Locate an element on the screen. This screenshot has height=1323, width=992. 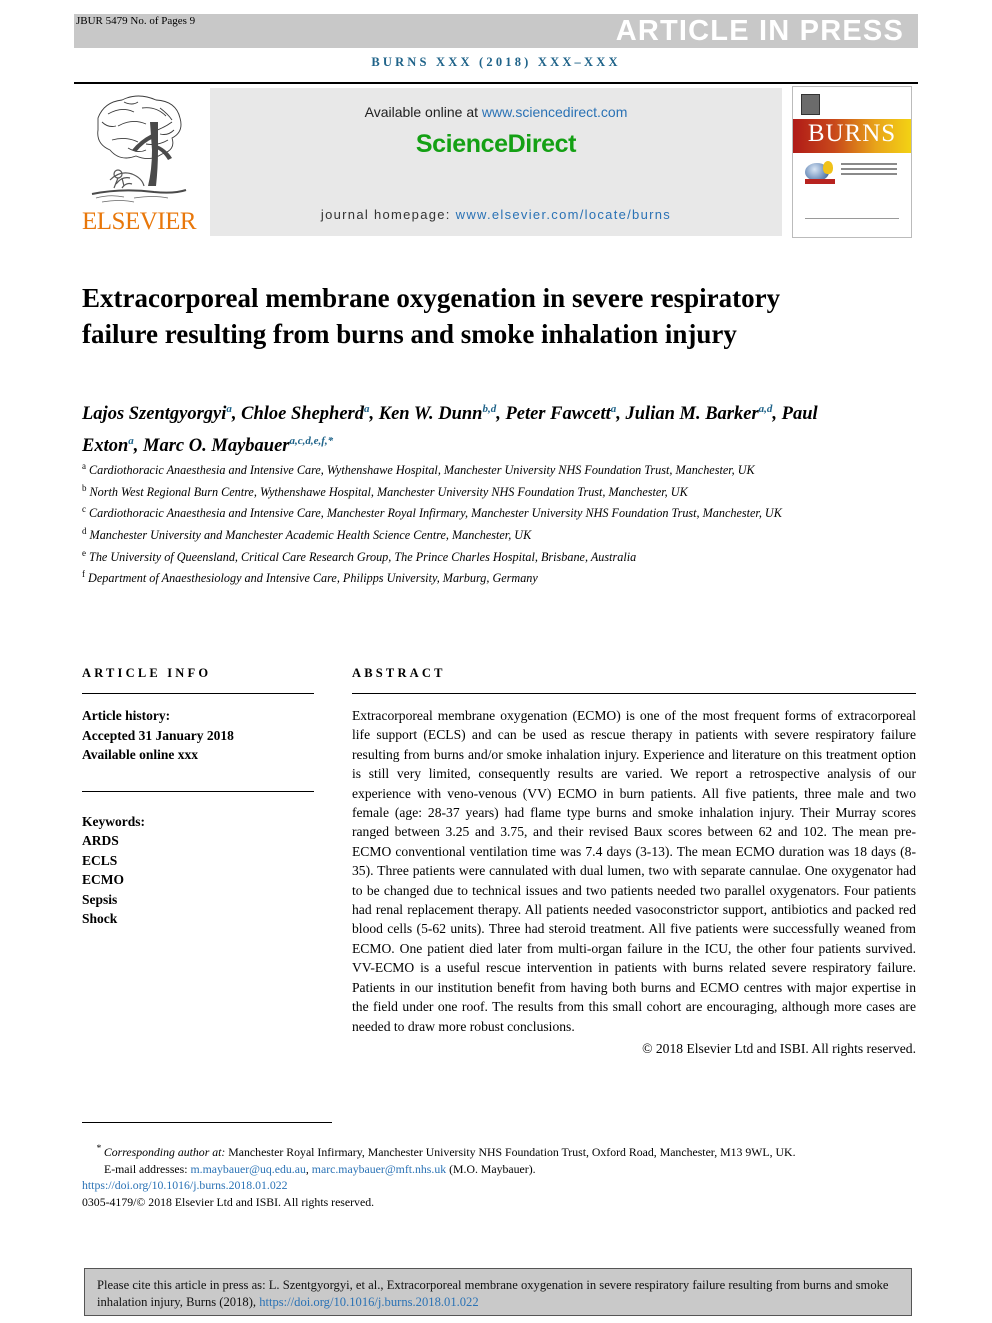
keywords-label: Keywords: is located at coordinates (113, 821).